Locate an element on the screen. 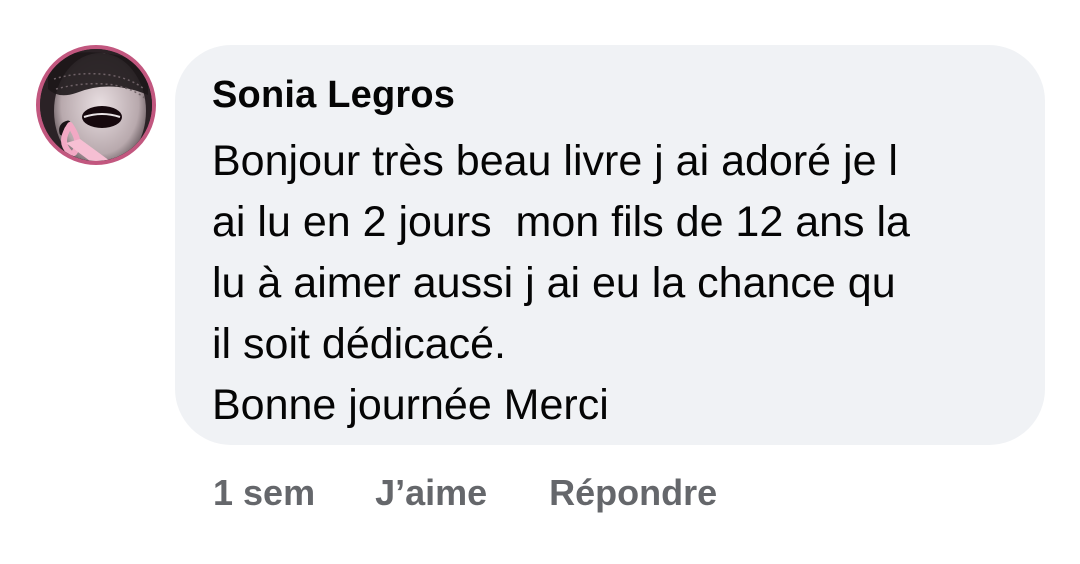  comment-text-line: Bonne journée Merci is located at coordinates (410, 405).